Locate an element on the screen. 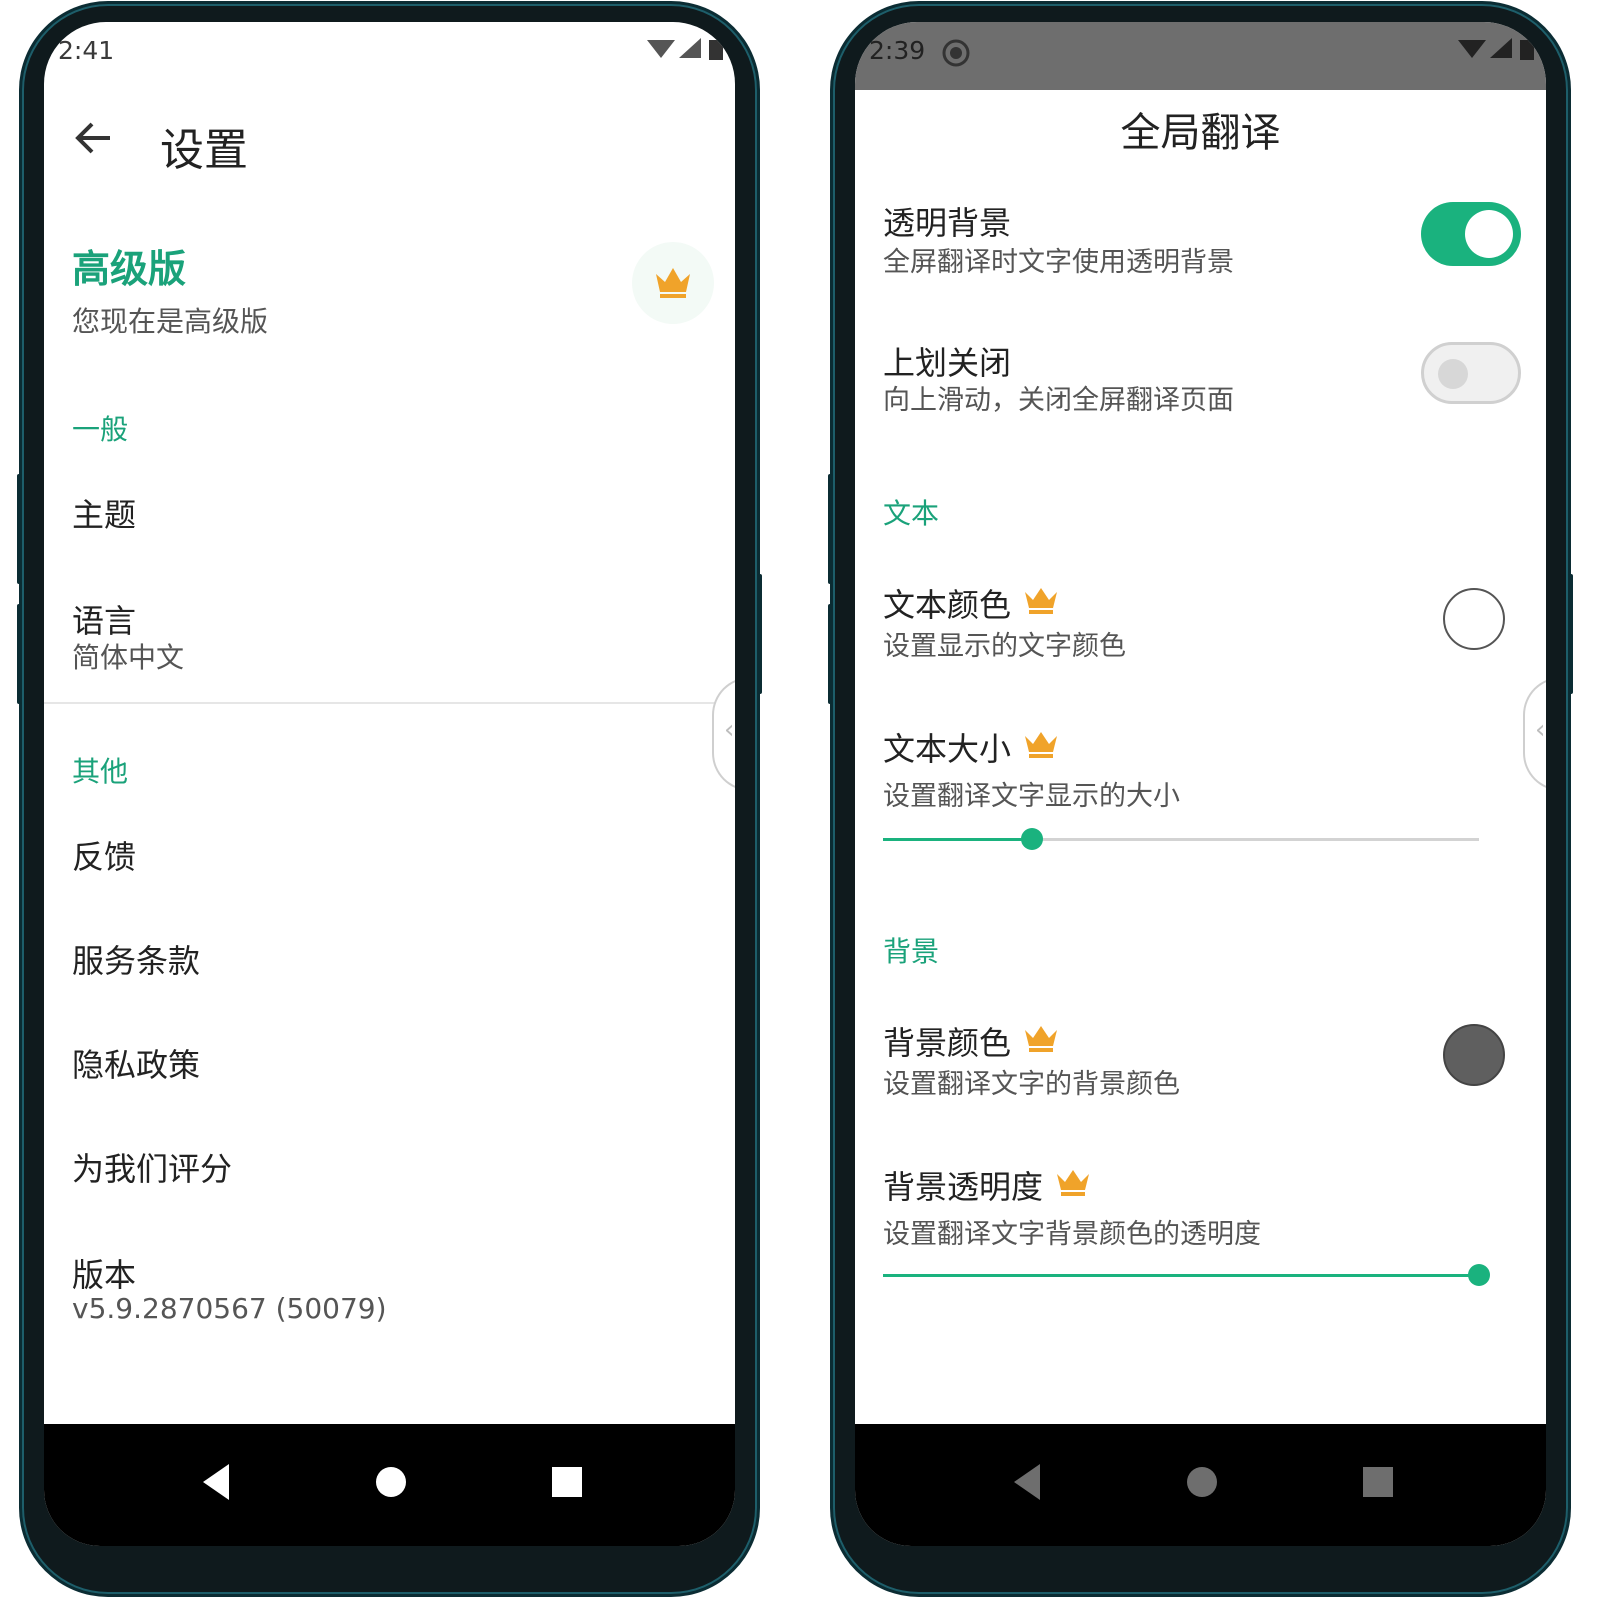 The width and height of the screenshot is (1616, 1600). feedback-item: 反馈 is located at coordinates (104, 855).